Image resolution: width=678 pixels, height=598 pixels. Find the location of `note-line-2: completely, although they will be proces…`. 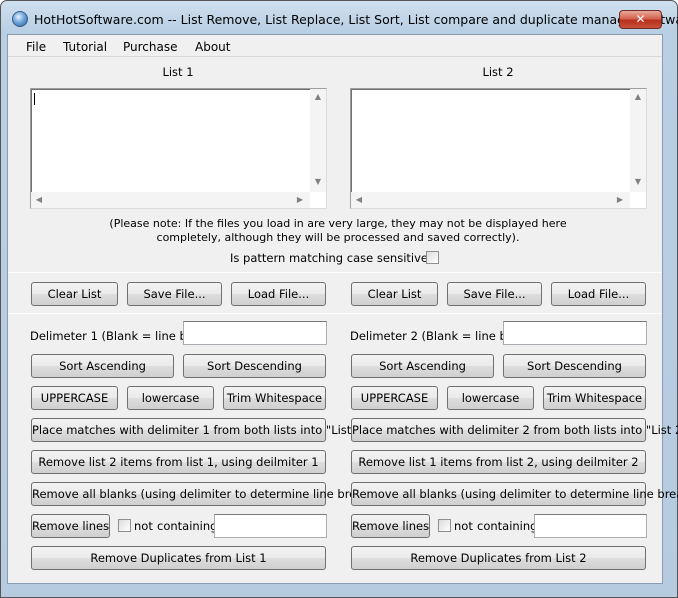

note-line-2: completely, although they will be proces… is located at coordinates (338, 237).